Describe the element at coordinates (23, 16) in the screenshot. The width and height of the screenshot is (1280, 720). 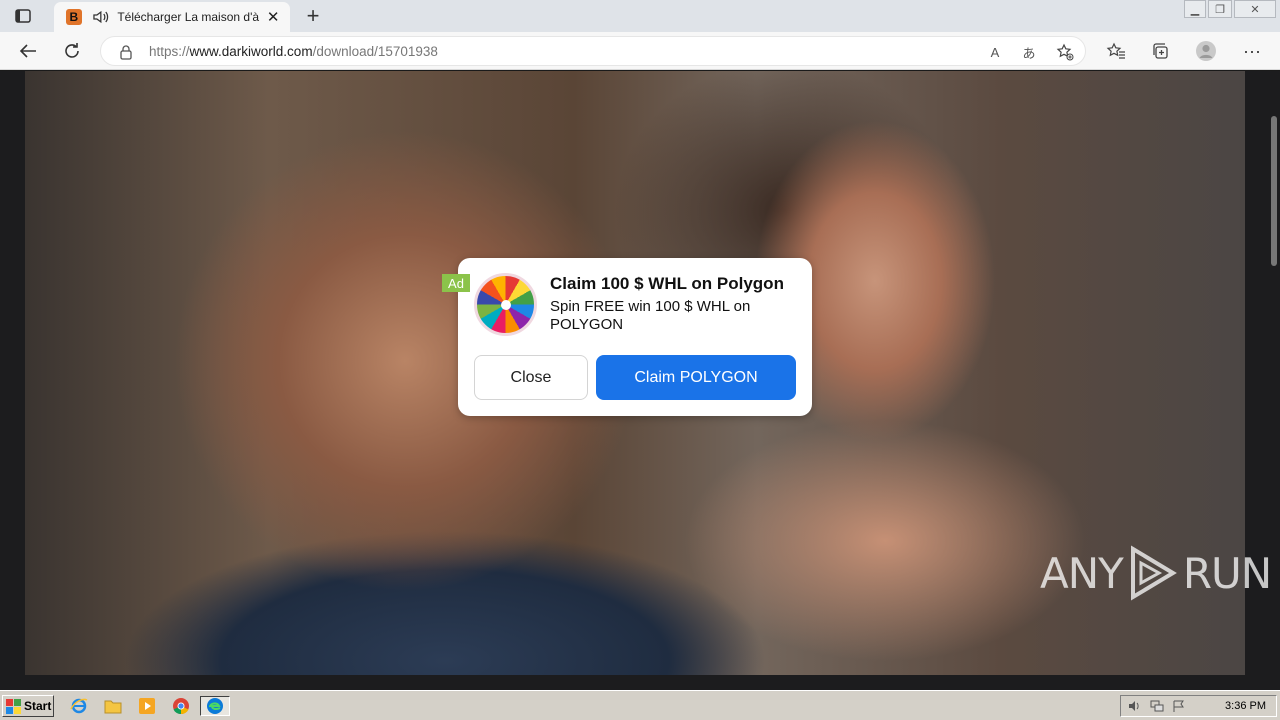
I see `tab-actions-icon` at that location.